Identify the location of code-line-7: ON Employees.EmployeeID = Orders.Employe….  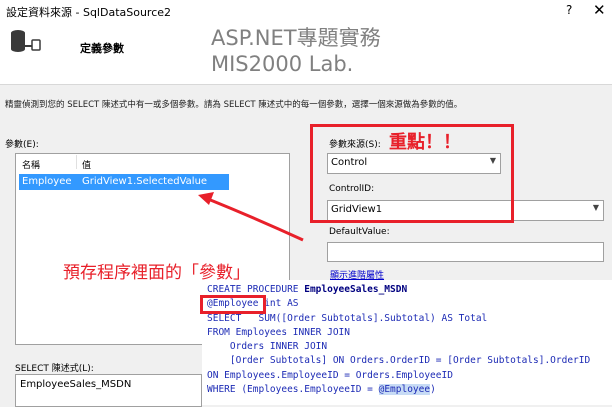
(330, 375).